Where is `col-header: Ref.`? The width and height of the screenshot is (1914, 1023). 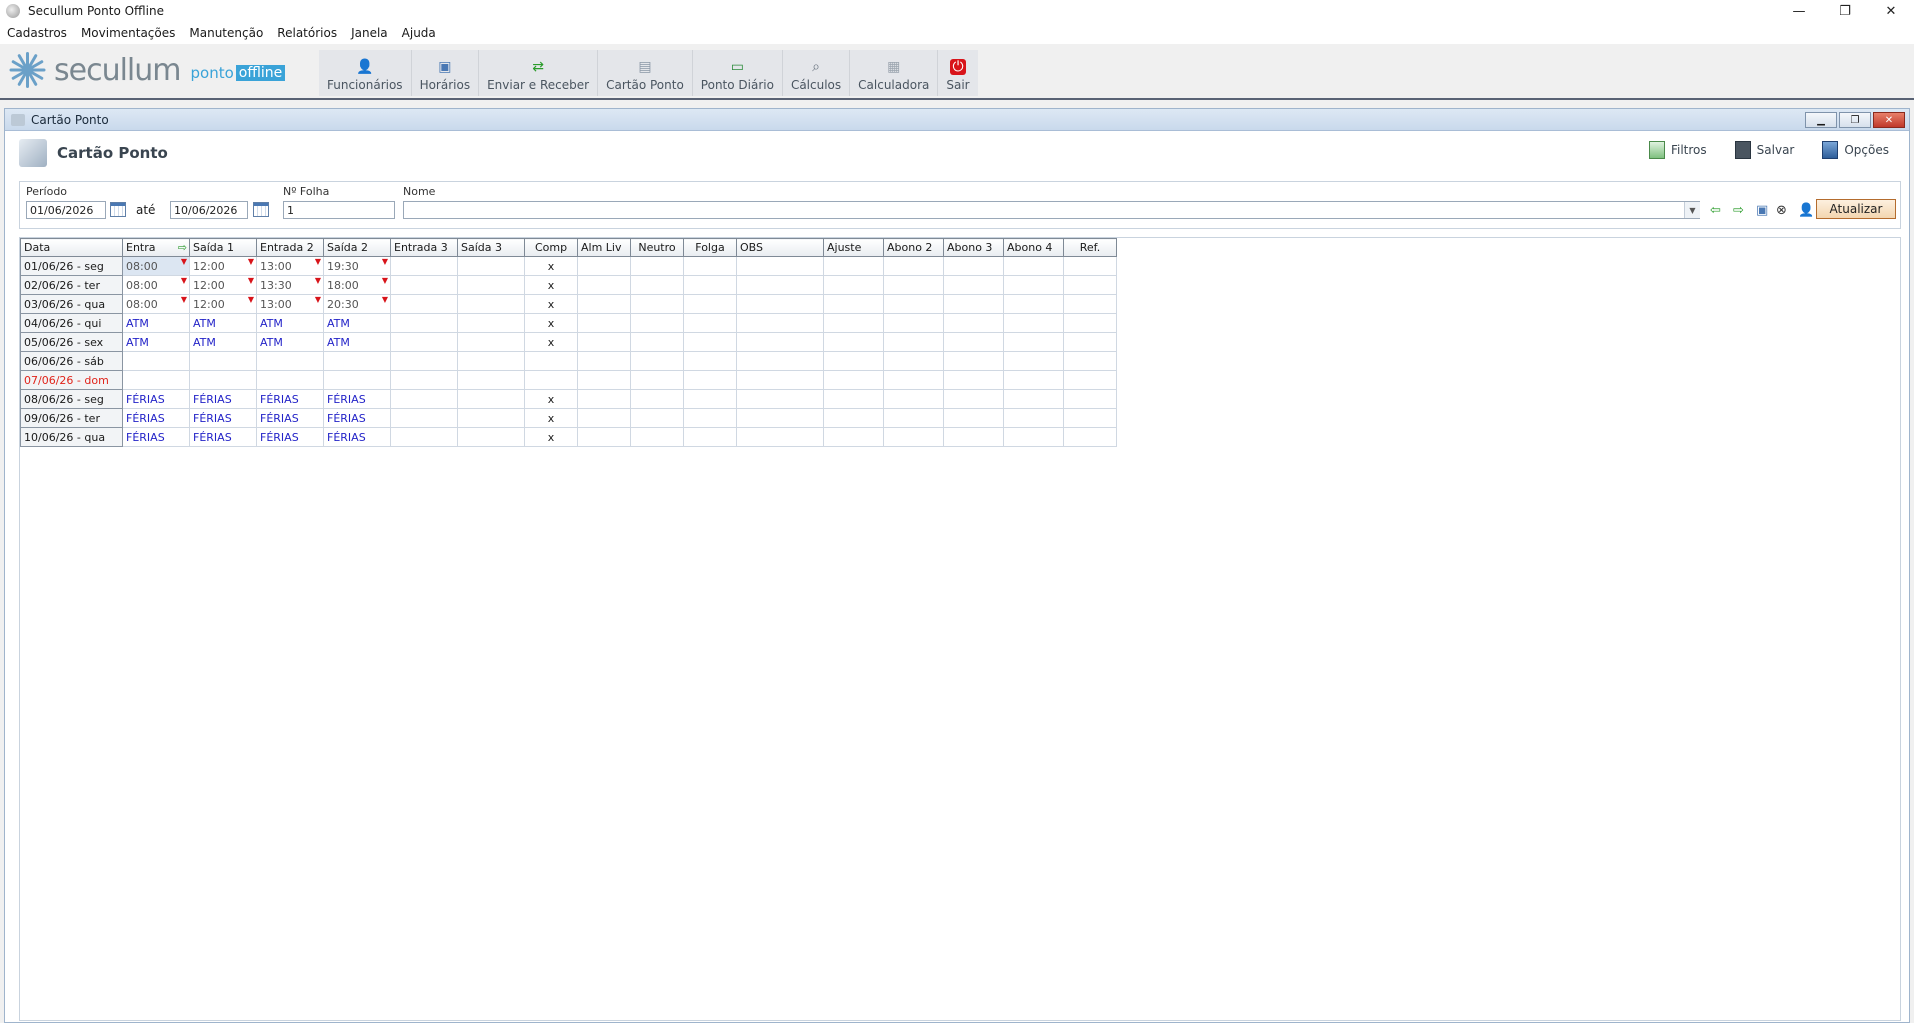 col-header: Ref. is located at coordinates (1090, 247).